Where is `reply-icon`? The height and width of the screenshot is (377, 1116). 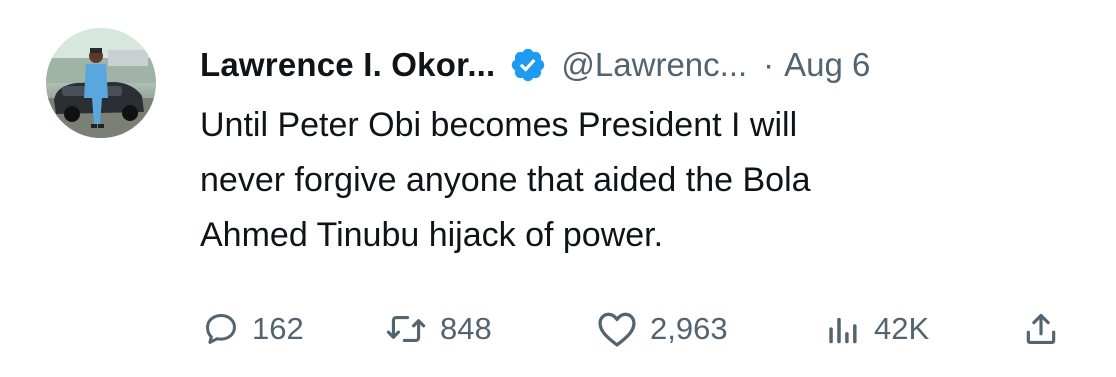 reply-icon is located at coordinates (221, 329).